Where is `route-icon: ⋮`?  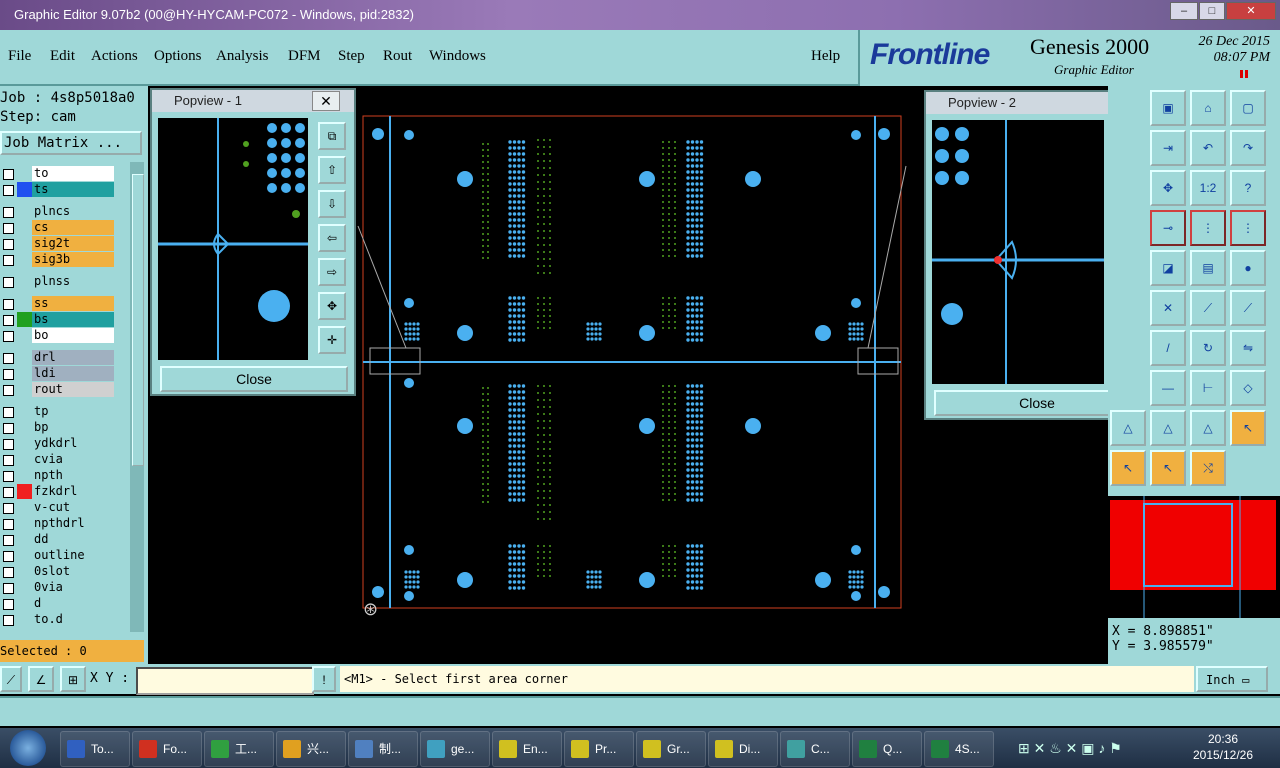 route-icon: ⋮ is located at coordinates (1208, 228).